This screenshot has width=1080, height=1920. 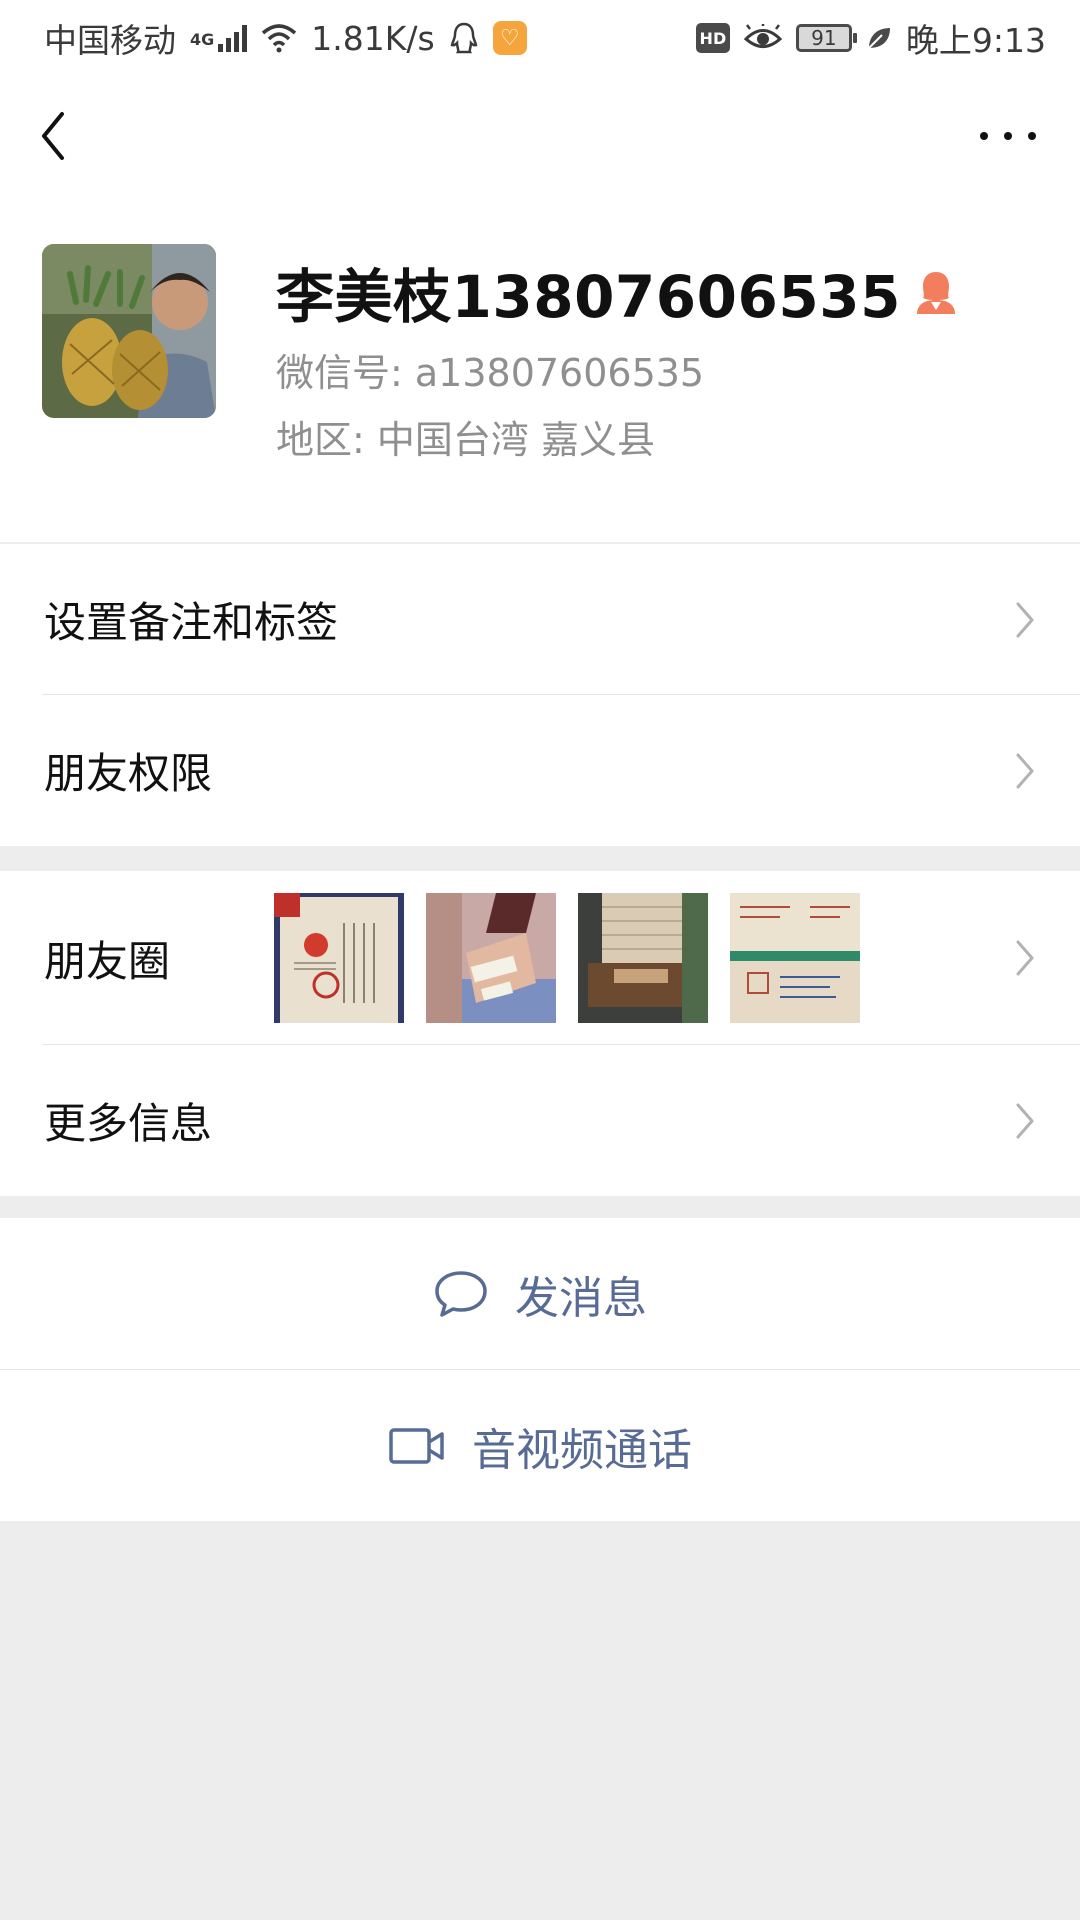 What do you see at coordinates (191, 622) in the screenshot?
I see `remark-and-tags-label: 设置备注和标签` at bounding box center [191, 622].